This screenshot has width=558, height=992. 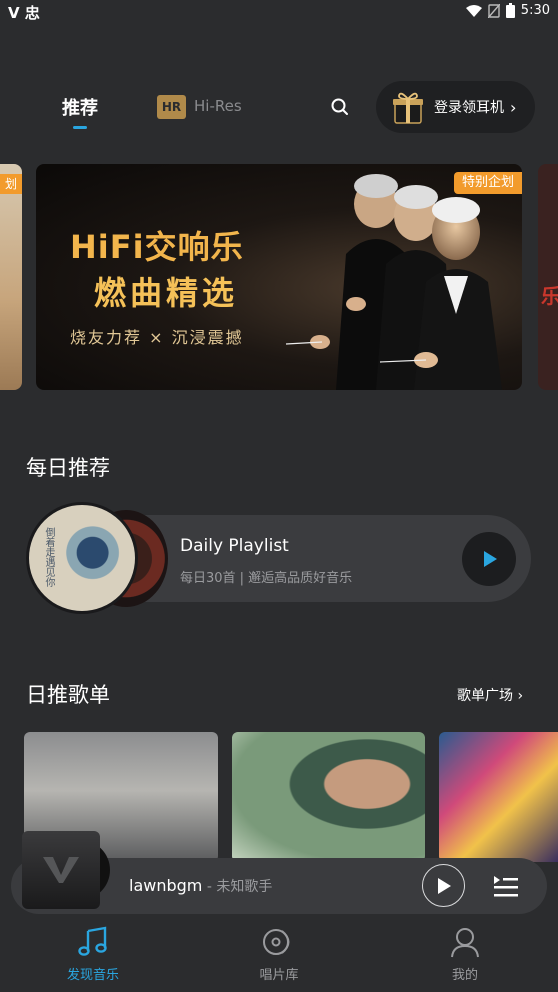 I want to click on banner-next-peek: 乐, so click(x=548, y=277).